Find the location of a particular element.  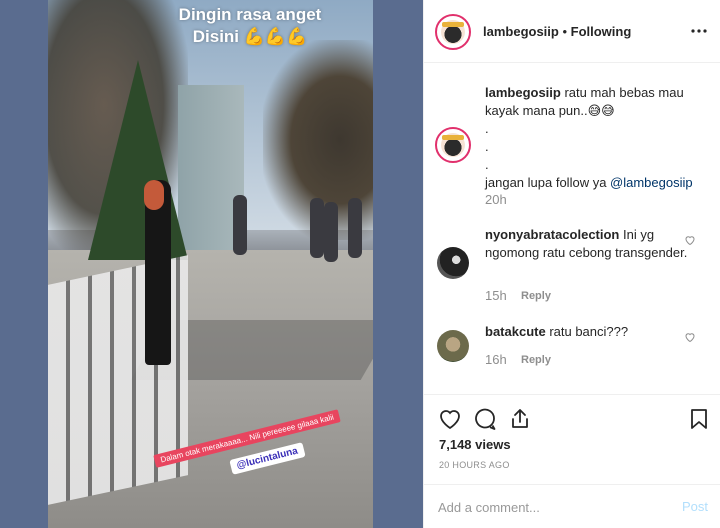

share-icon is located at coordinates (520, 419).